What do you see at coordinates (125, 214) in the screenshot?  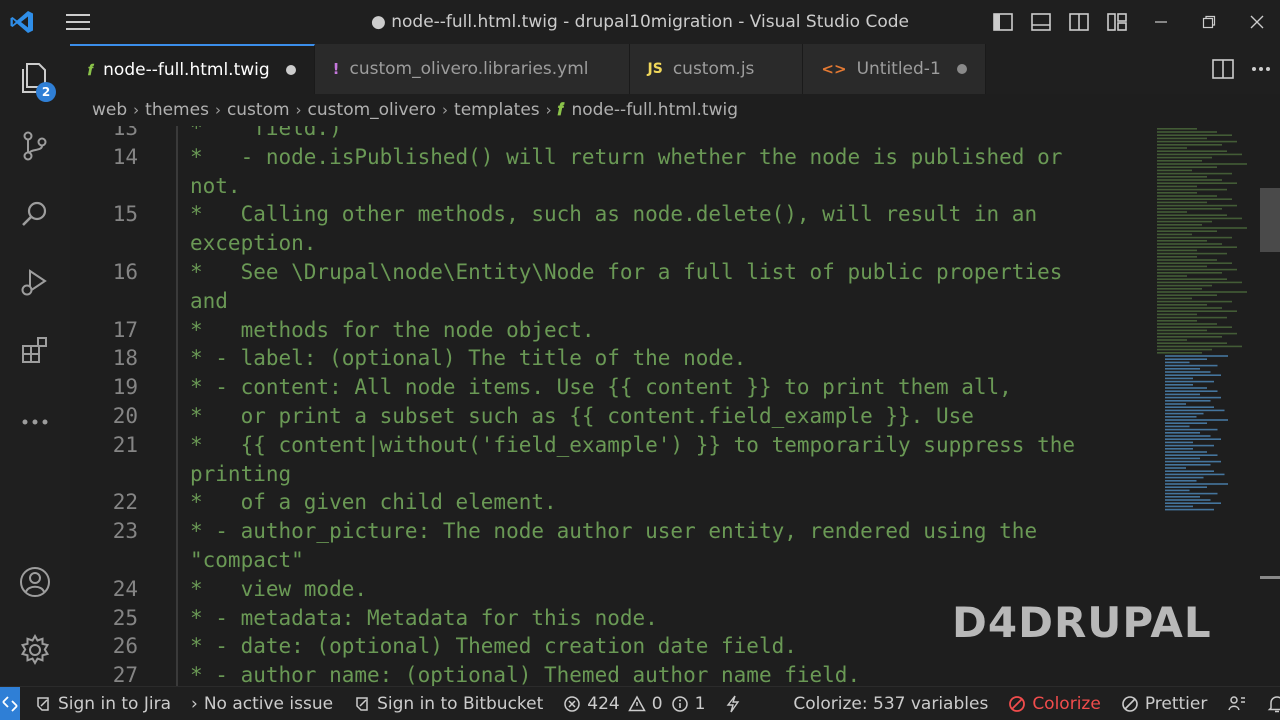 I see `line-number: 15` at bounding box center [125, 214].